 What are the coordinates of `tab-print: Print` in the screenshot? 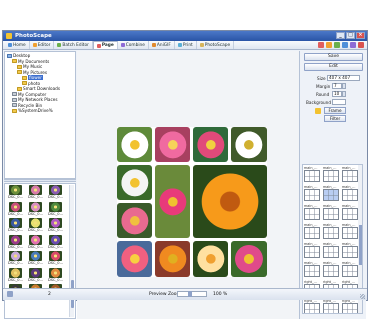 It's located at (186, 45).